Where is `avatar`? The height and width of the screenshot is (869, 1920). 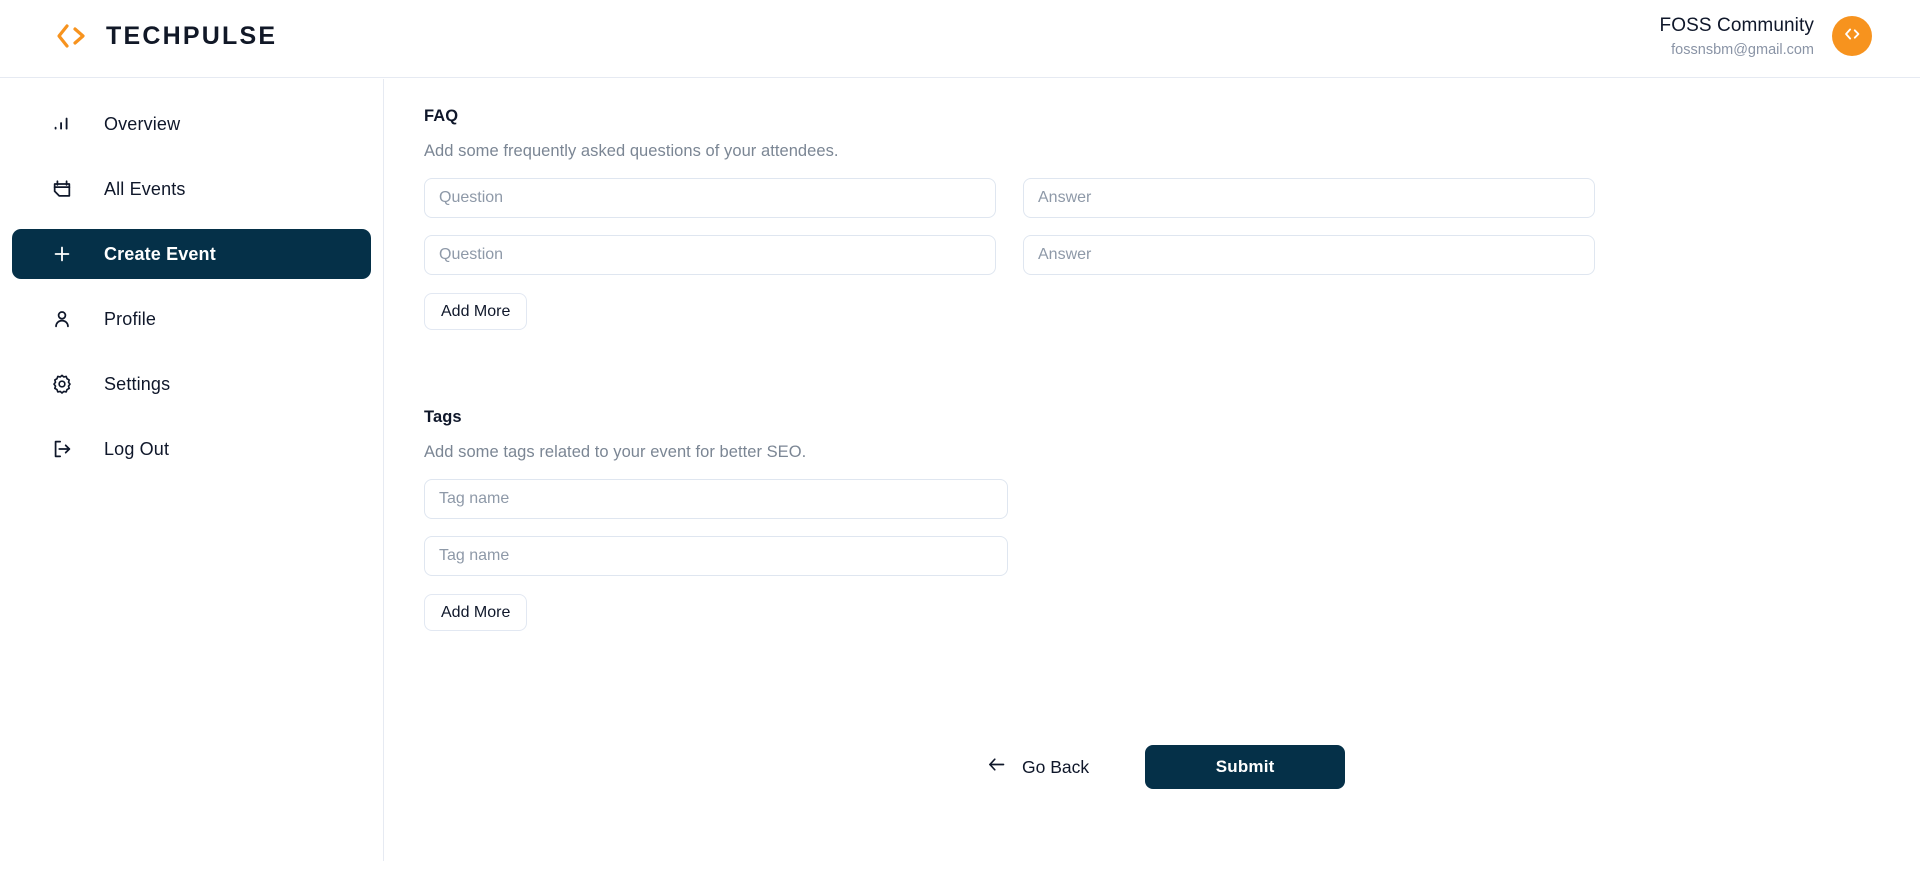
avatar is located at coordinates (1852, 36).